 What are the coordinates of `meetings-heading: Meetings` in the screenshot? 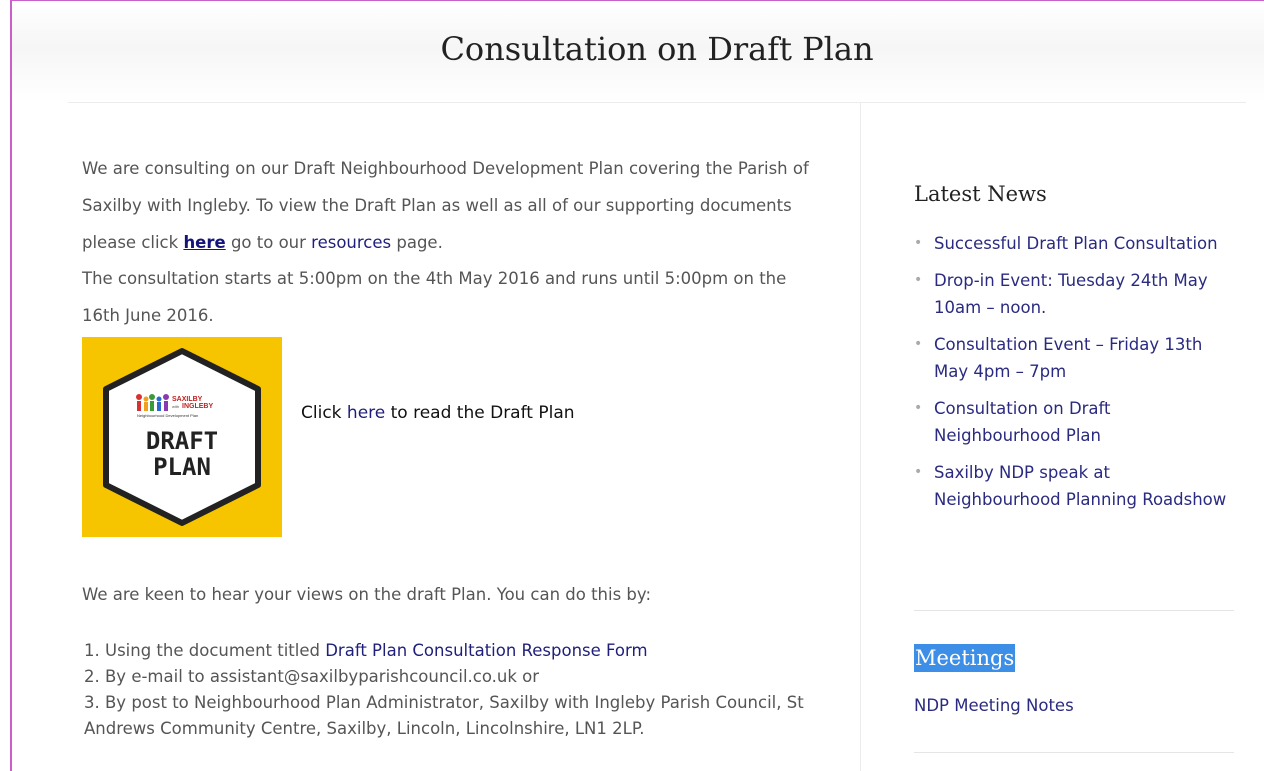 It's located at (965, 658).